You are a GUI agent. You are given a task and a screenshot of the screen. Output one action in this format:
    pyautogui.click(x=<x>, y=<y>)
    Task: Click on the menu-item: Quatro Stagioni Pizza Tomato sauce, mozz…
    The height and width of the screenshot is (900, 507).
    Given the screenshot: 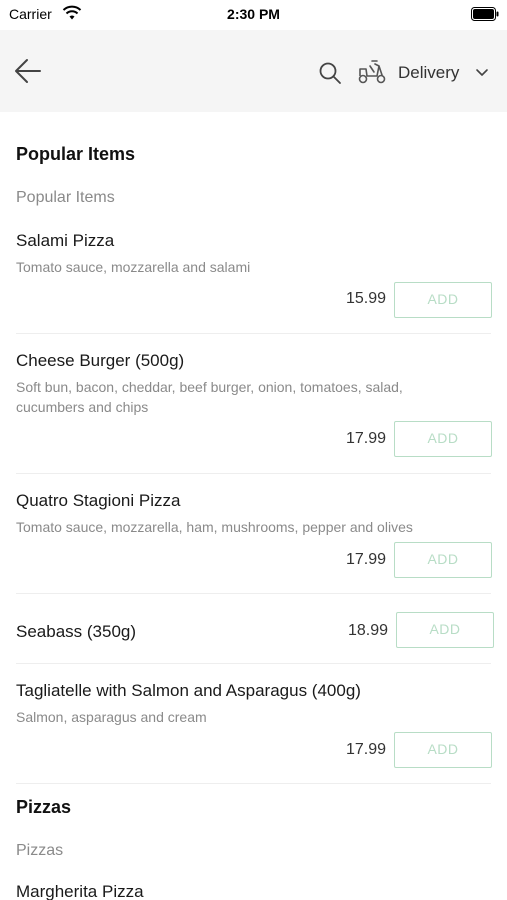 What is the action you would take?
    pyautogui.click(x=253, y=541)
    